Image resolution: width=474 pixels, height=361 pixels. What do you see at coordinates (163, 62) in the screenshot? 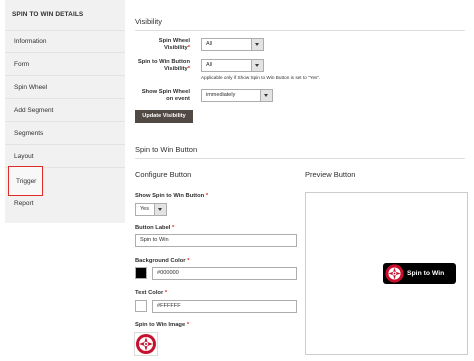
I see `label-line: Spin to Win Button` at bounding box center [163, 62].